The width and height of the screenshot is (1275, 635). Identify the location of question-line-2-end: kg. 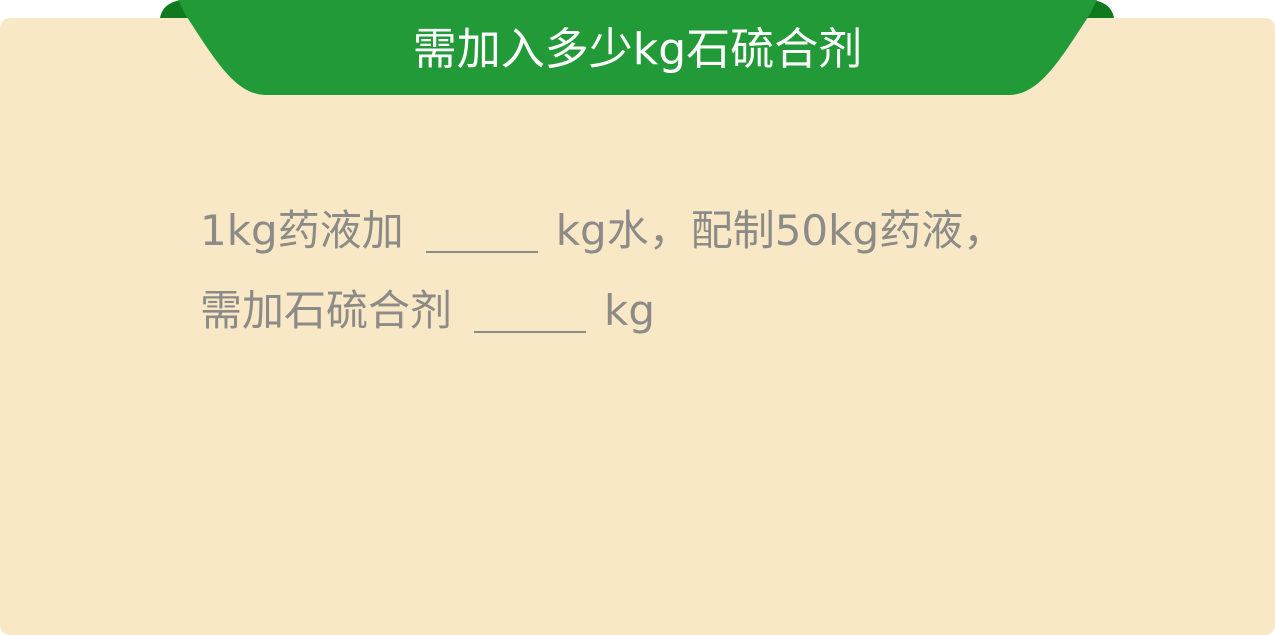
(629, 310).